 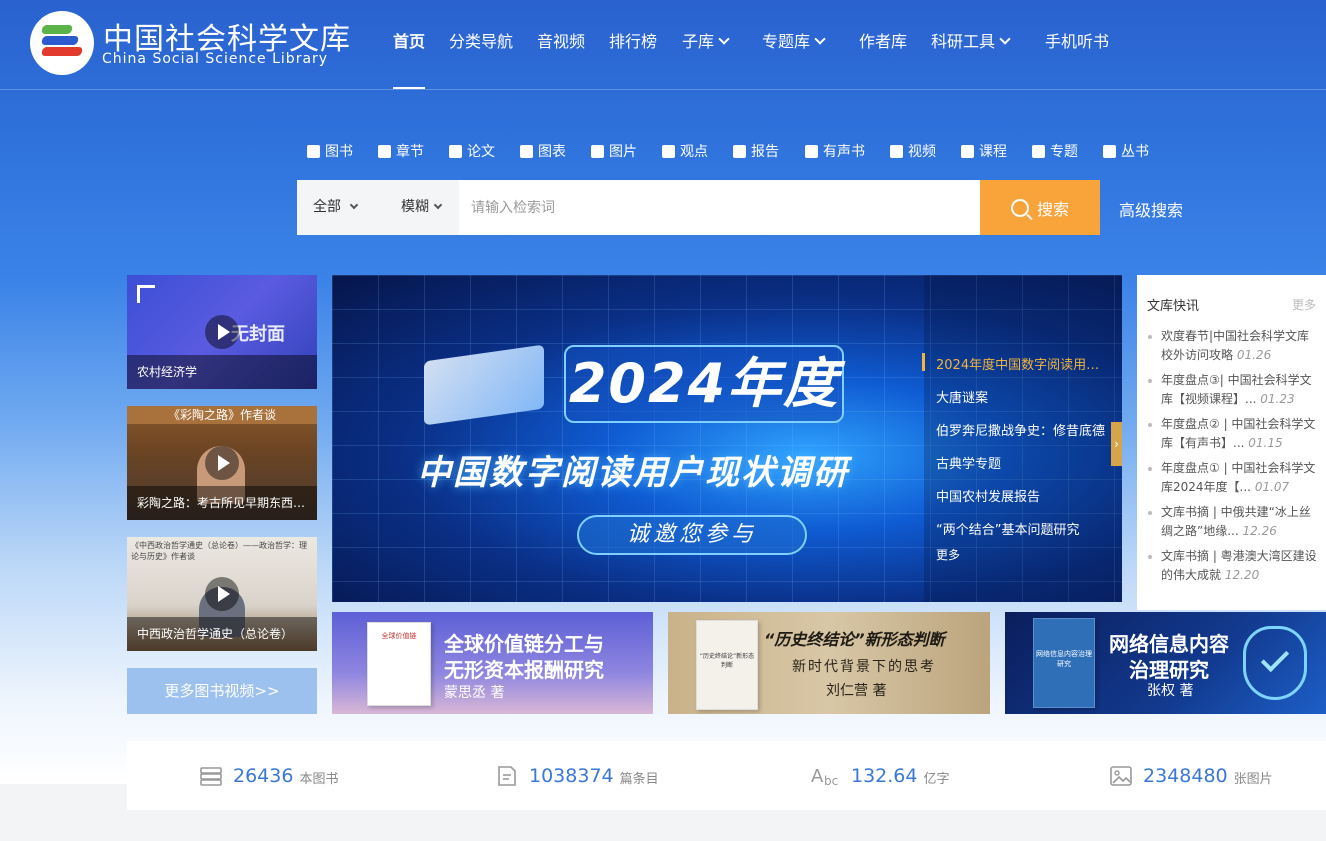 What do you see at coordinates (222, 691) in the screenshot?
I see `more-videos-button: 更多图书视频>>` at bounding box center [222, 691].